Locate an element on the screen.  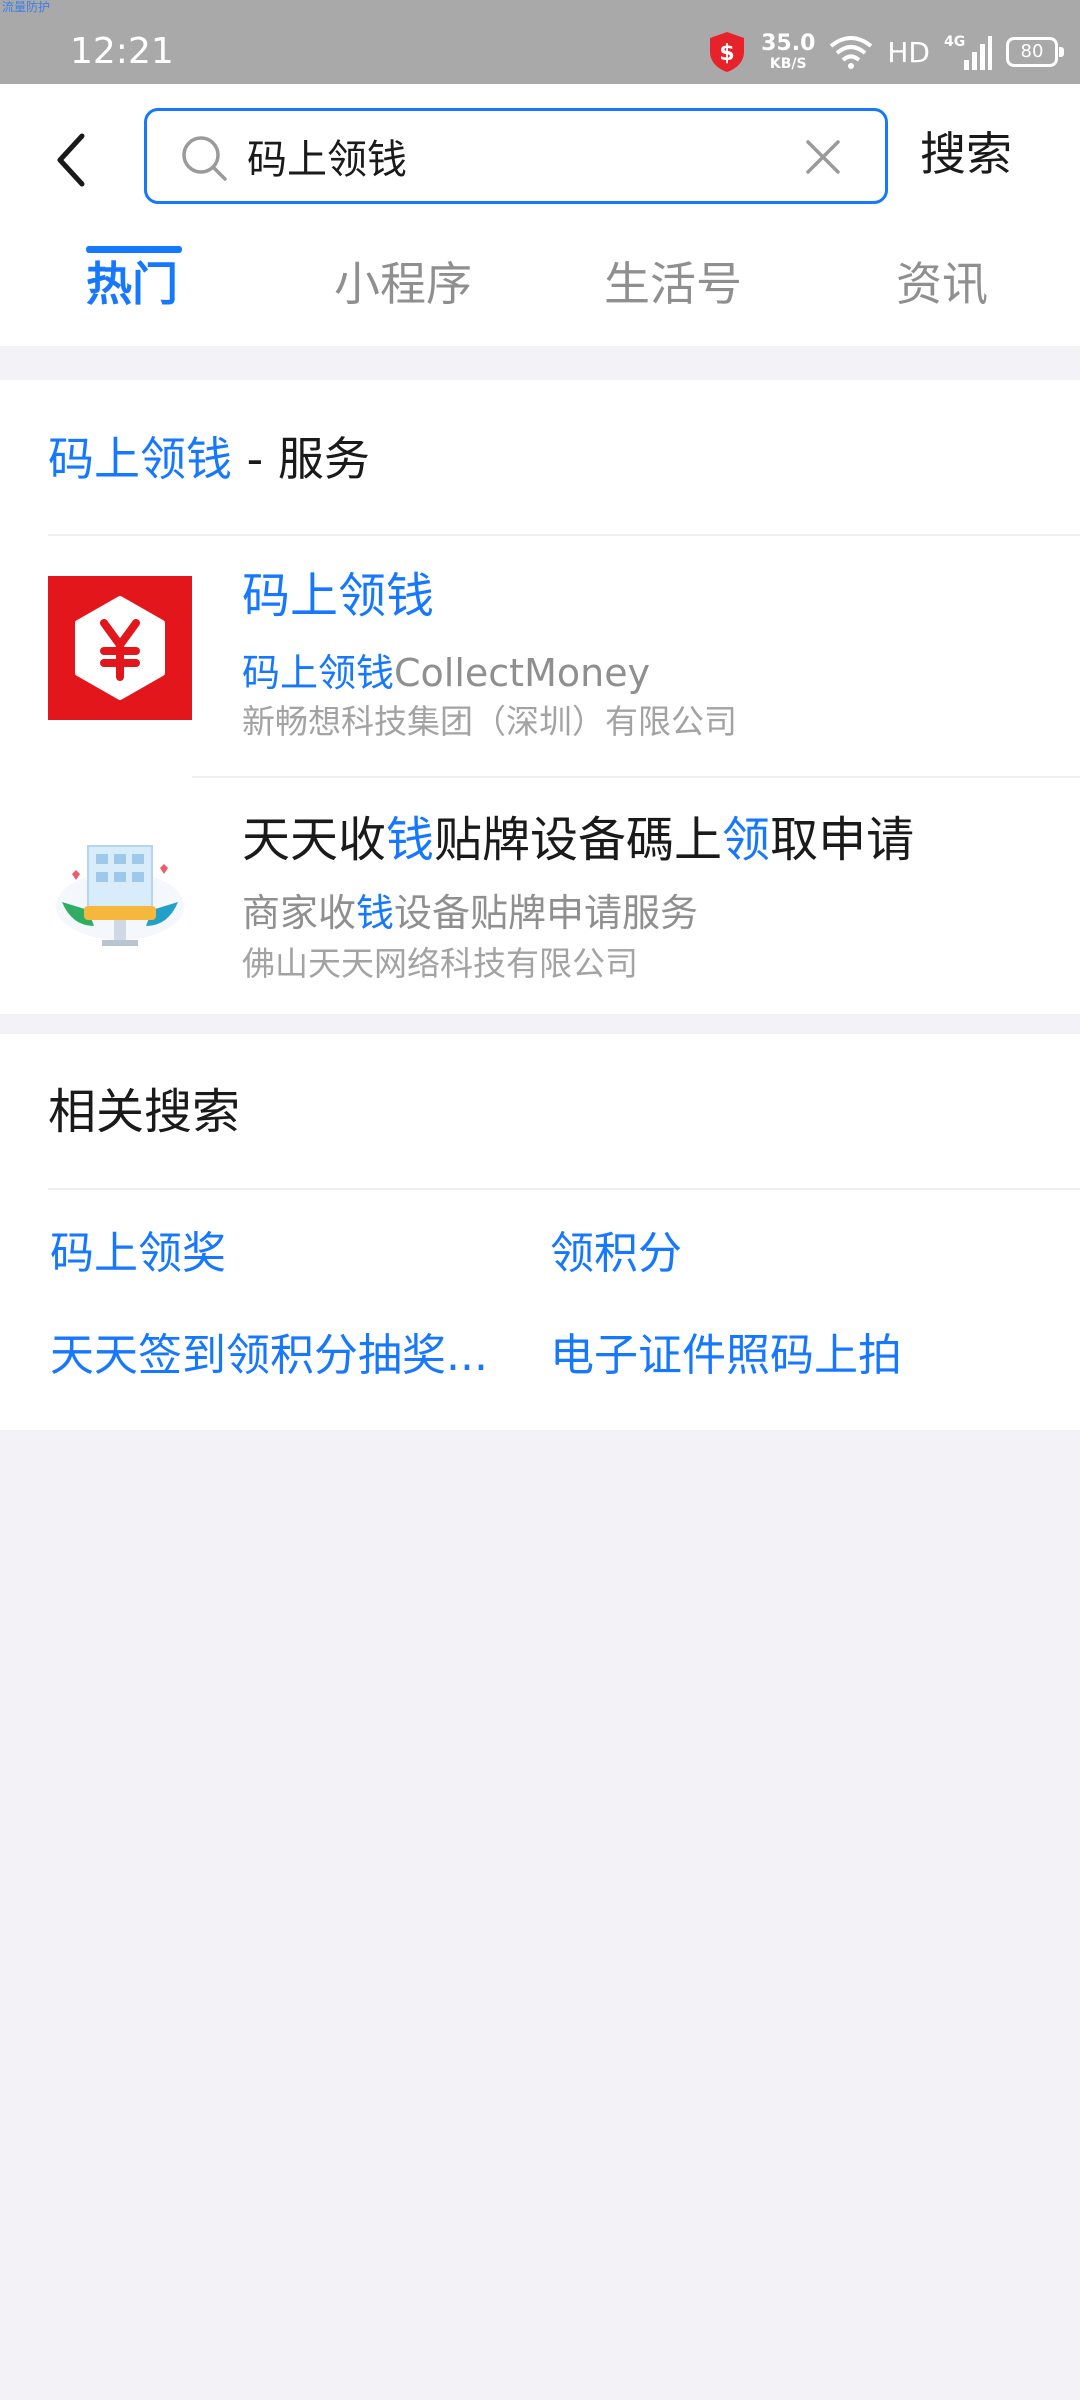
network-speed-value: 35.0 is located at coordinates (788, 43).